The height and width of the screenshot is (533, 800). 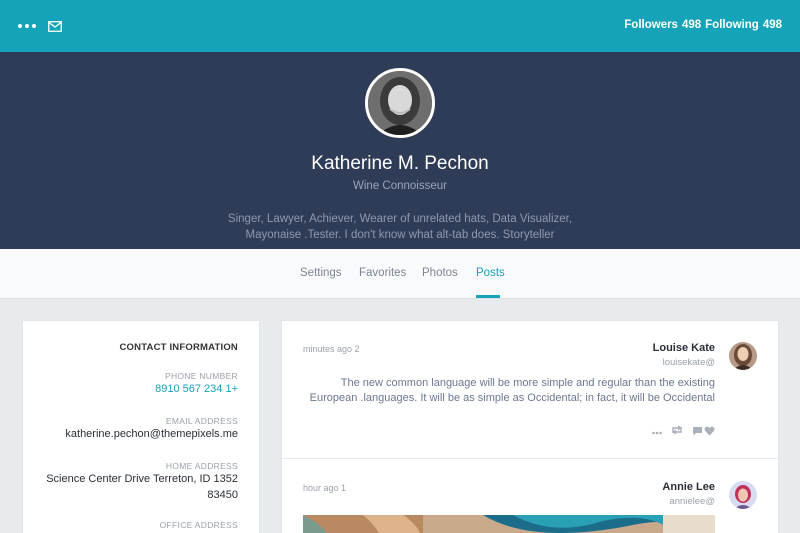 I want to click on profile-role: Wine Connoisseur, so click(x=400, y=186).